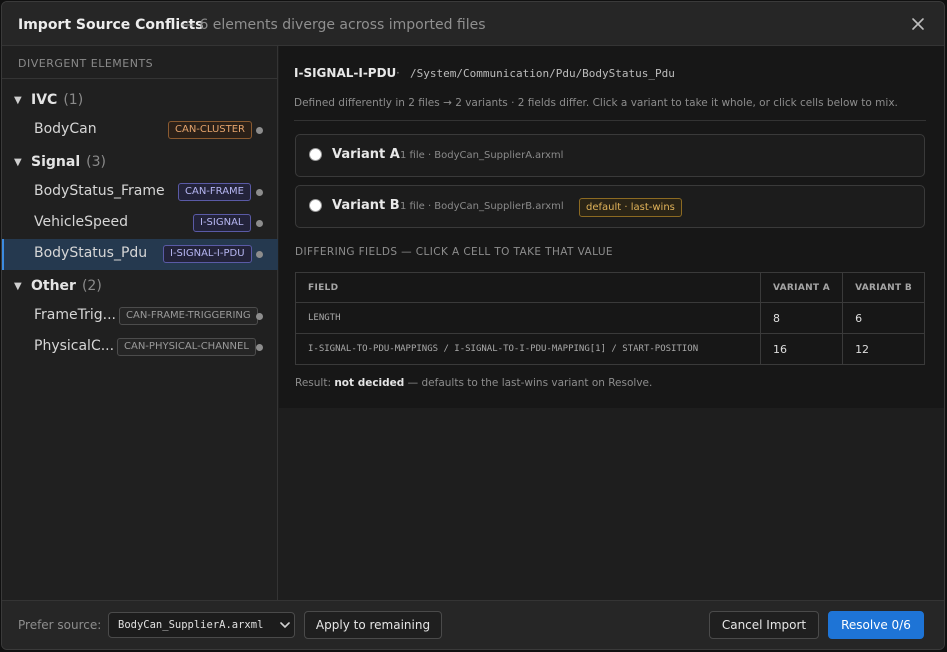 The width and height of the screenshot is (947, 652). Describe the element at coordinates (140, 130) in the screenshot. I see `sidebar-item-bodycan: BodyCan CAN-CLUSTER` at that location.